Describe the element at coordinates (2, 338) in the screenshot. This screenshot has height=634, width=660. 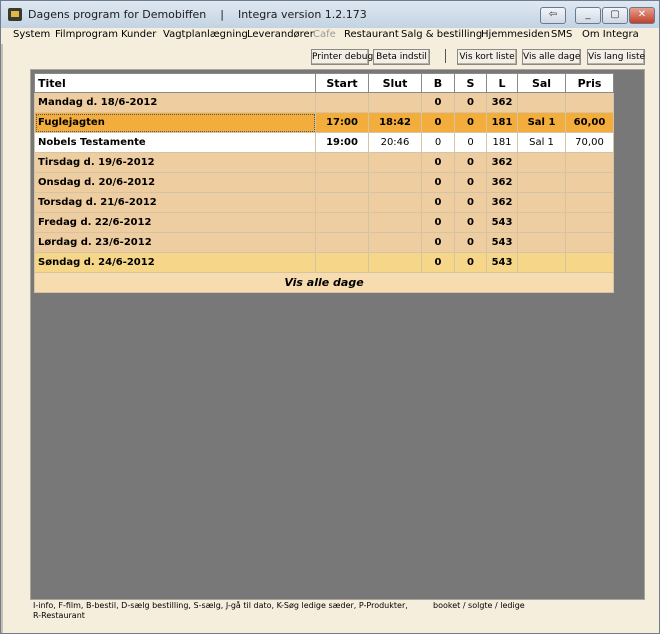
I see `left-edge` at that location.